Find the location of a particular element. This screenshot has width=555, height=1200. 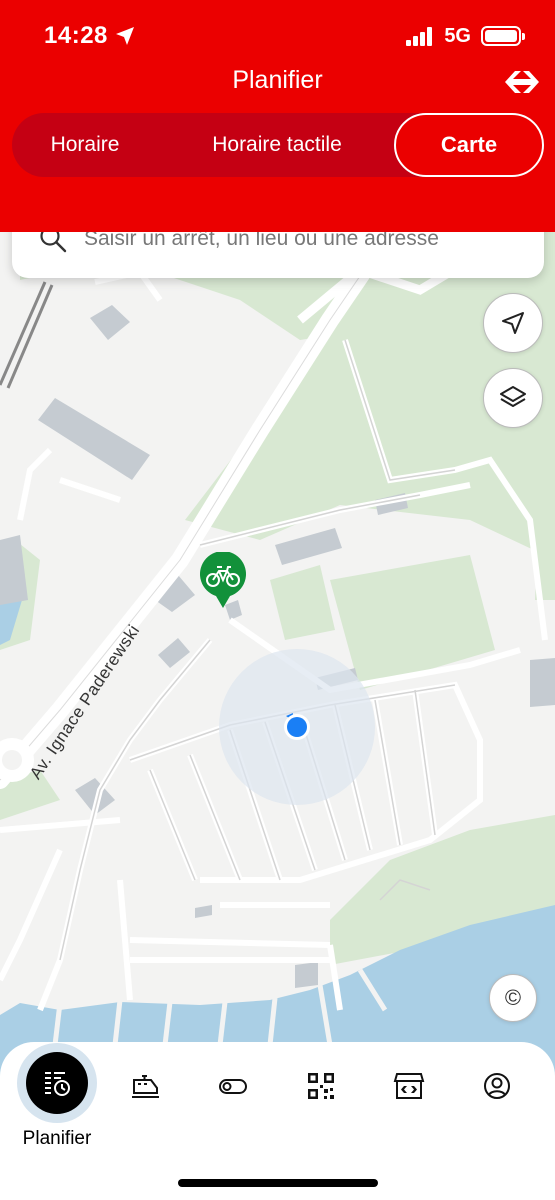

tab-shop is located at coordinates (409, 1086).